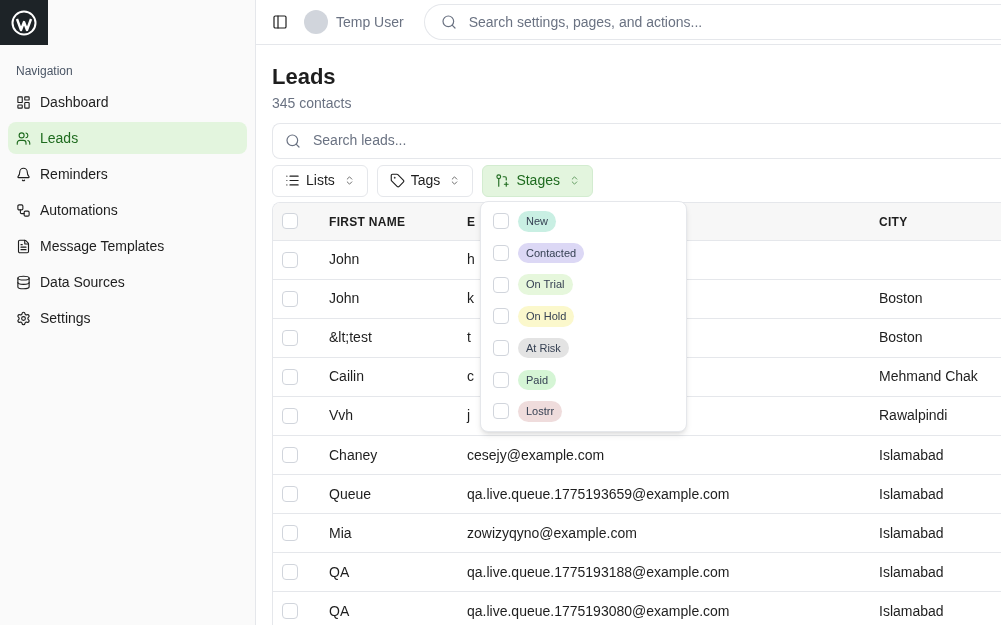  What do you see at coordinates (127, 318) in the screenshot?
I see `nav-item: Settings` at bounding box center [127, 318].